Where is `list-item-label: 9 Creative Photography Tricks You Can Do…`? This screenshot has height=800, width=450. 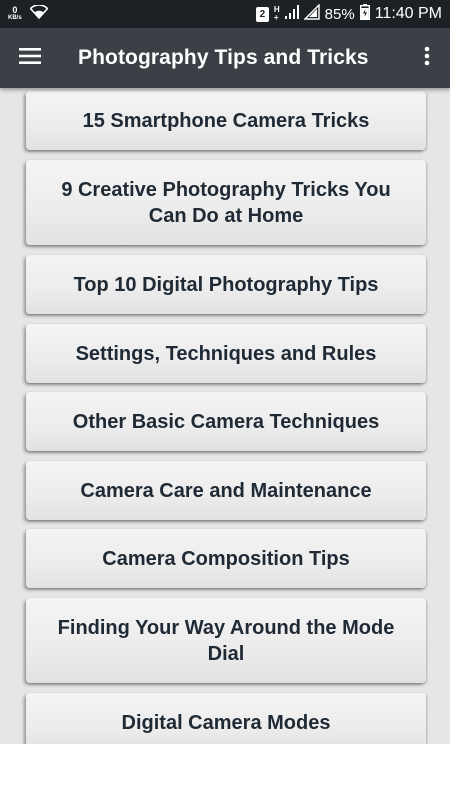 list-item-label: 9 Creative Photography Tricks You Can Do… is located at coordinates (226, 202).